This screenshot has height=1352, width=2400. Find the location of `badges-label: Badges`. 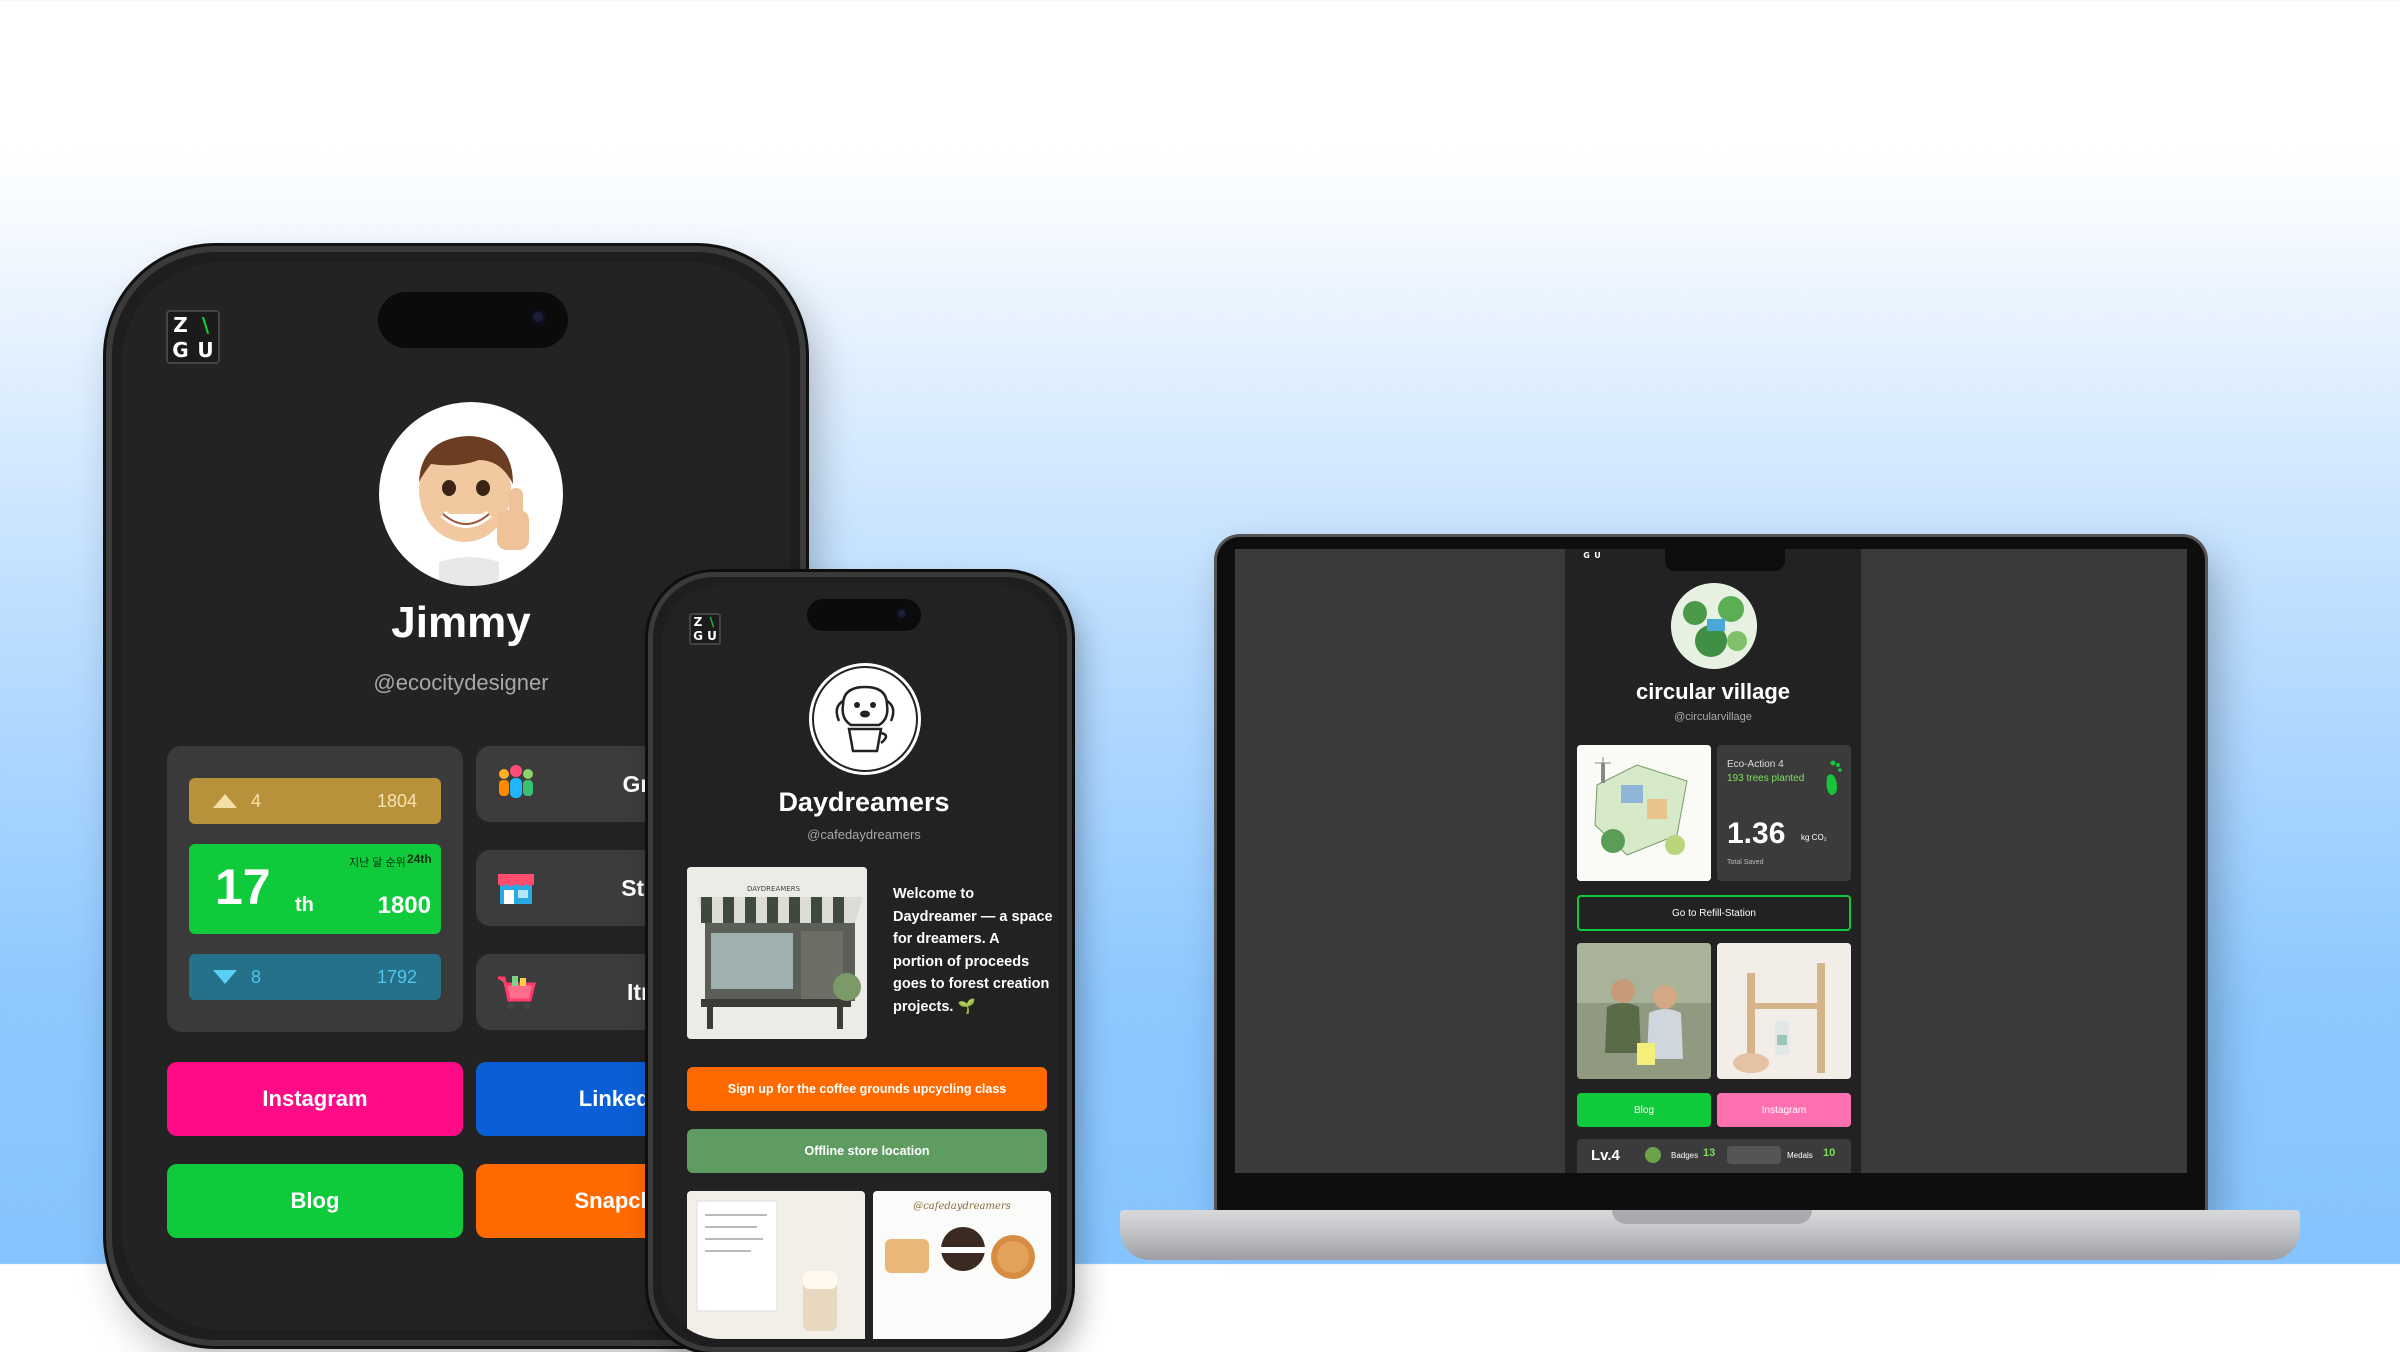

badges-label: Badges is located at coordinates (1685, 1155).